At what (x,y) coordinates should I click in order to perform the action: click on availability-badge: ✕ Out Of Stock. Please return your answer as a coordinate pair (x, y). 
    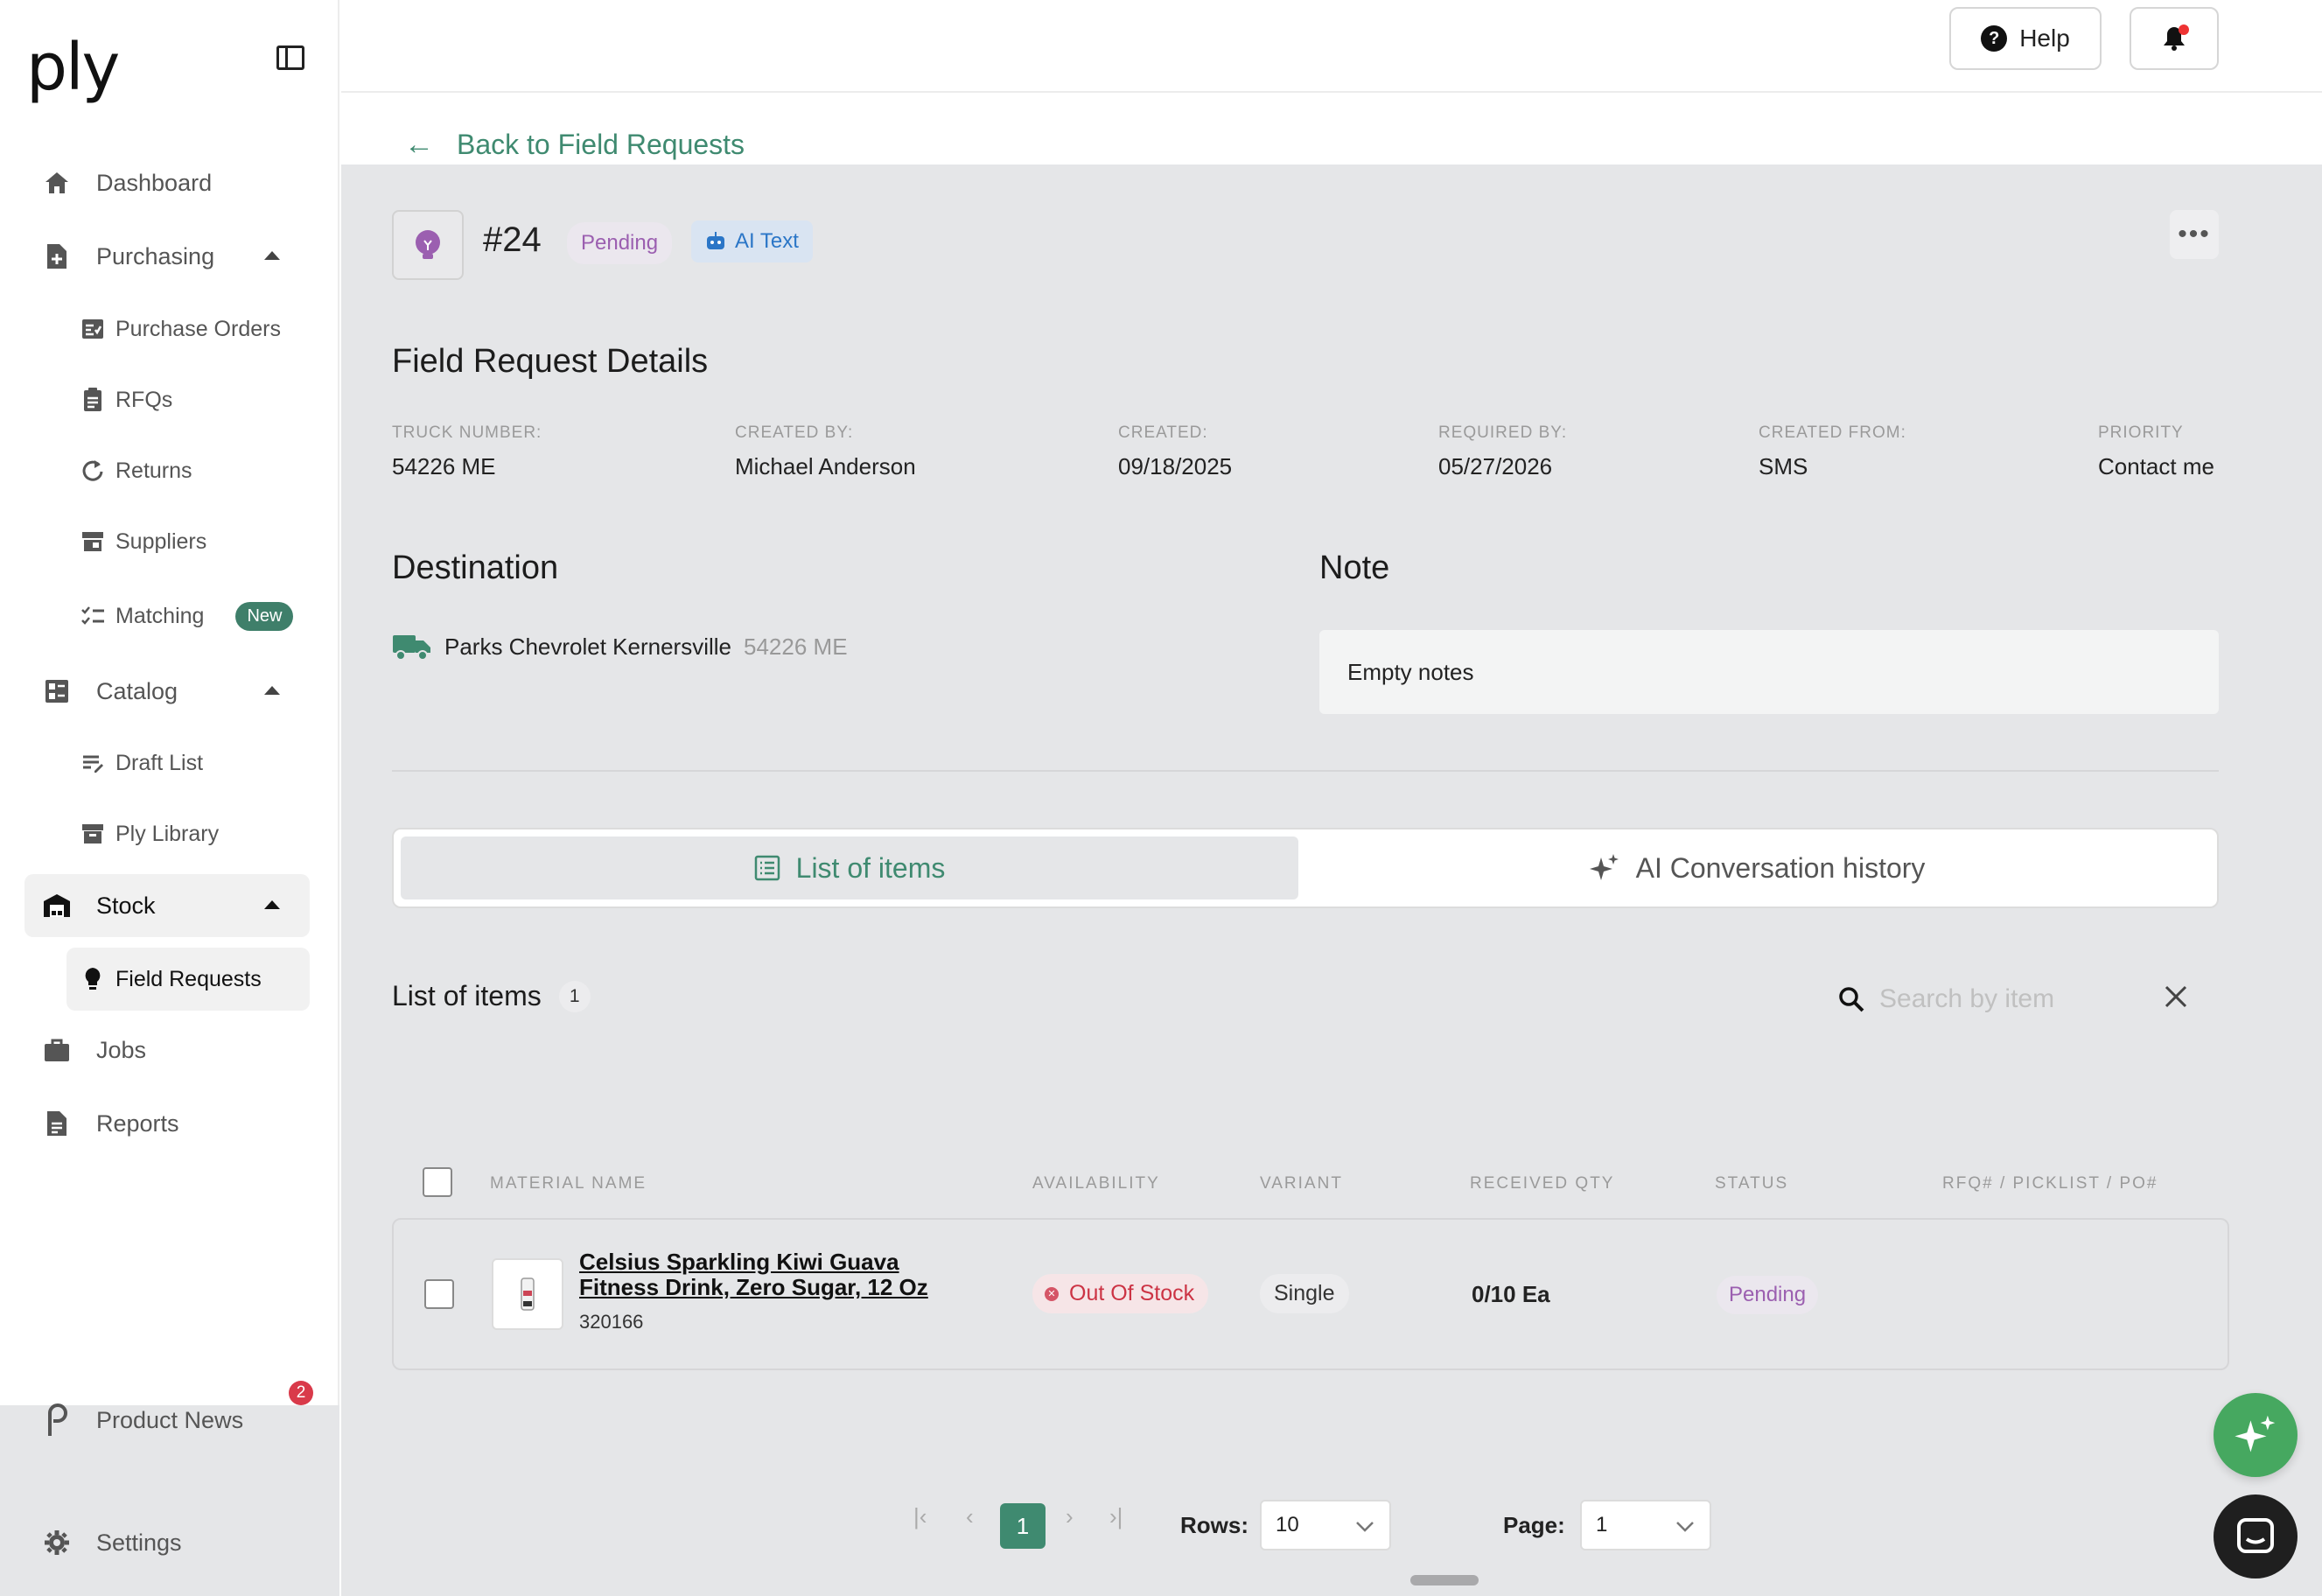
    Looking at the image, I should click on (1120, 1293).